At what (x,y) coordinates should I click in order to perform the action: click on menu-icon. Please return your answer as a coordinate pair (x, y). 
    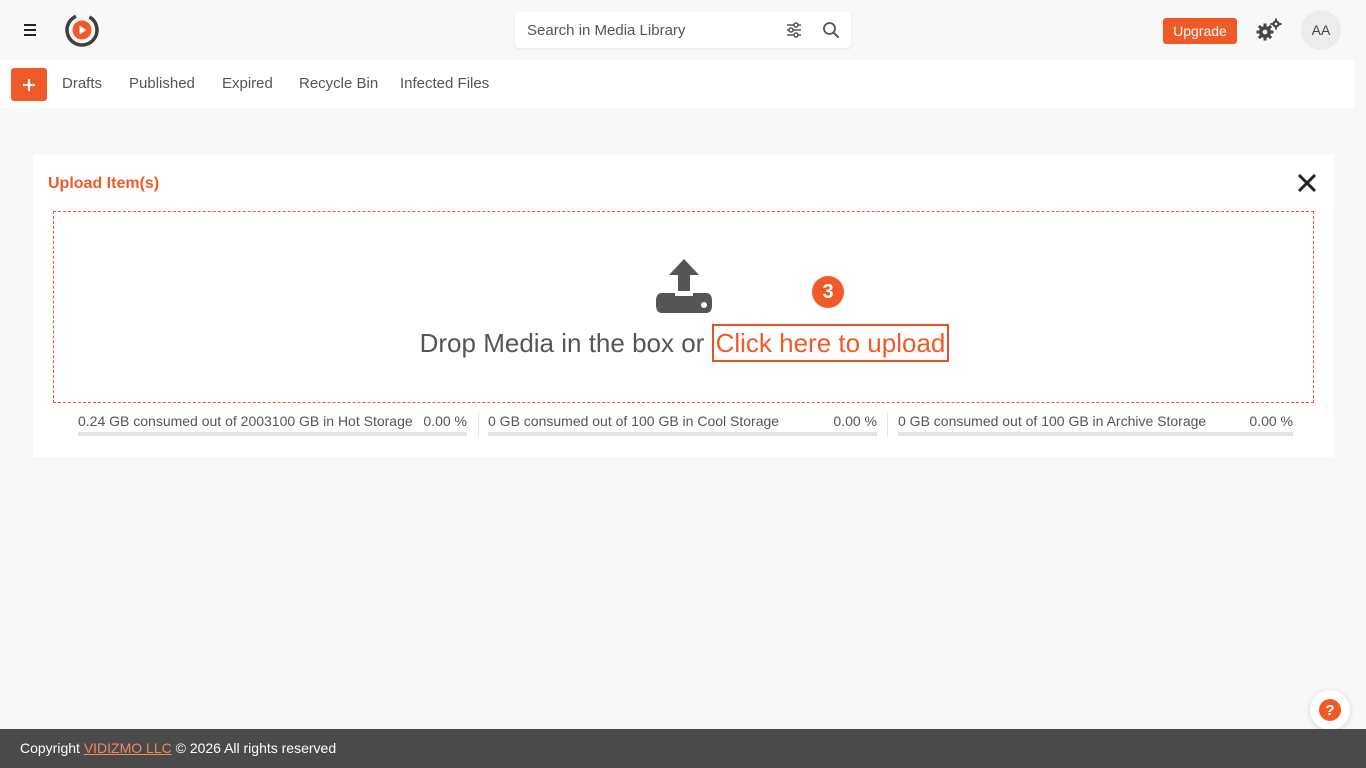
    Looking at the image, I should click on (30, 30).